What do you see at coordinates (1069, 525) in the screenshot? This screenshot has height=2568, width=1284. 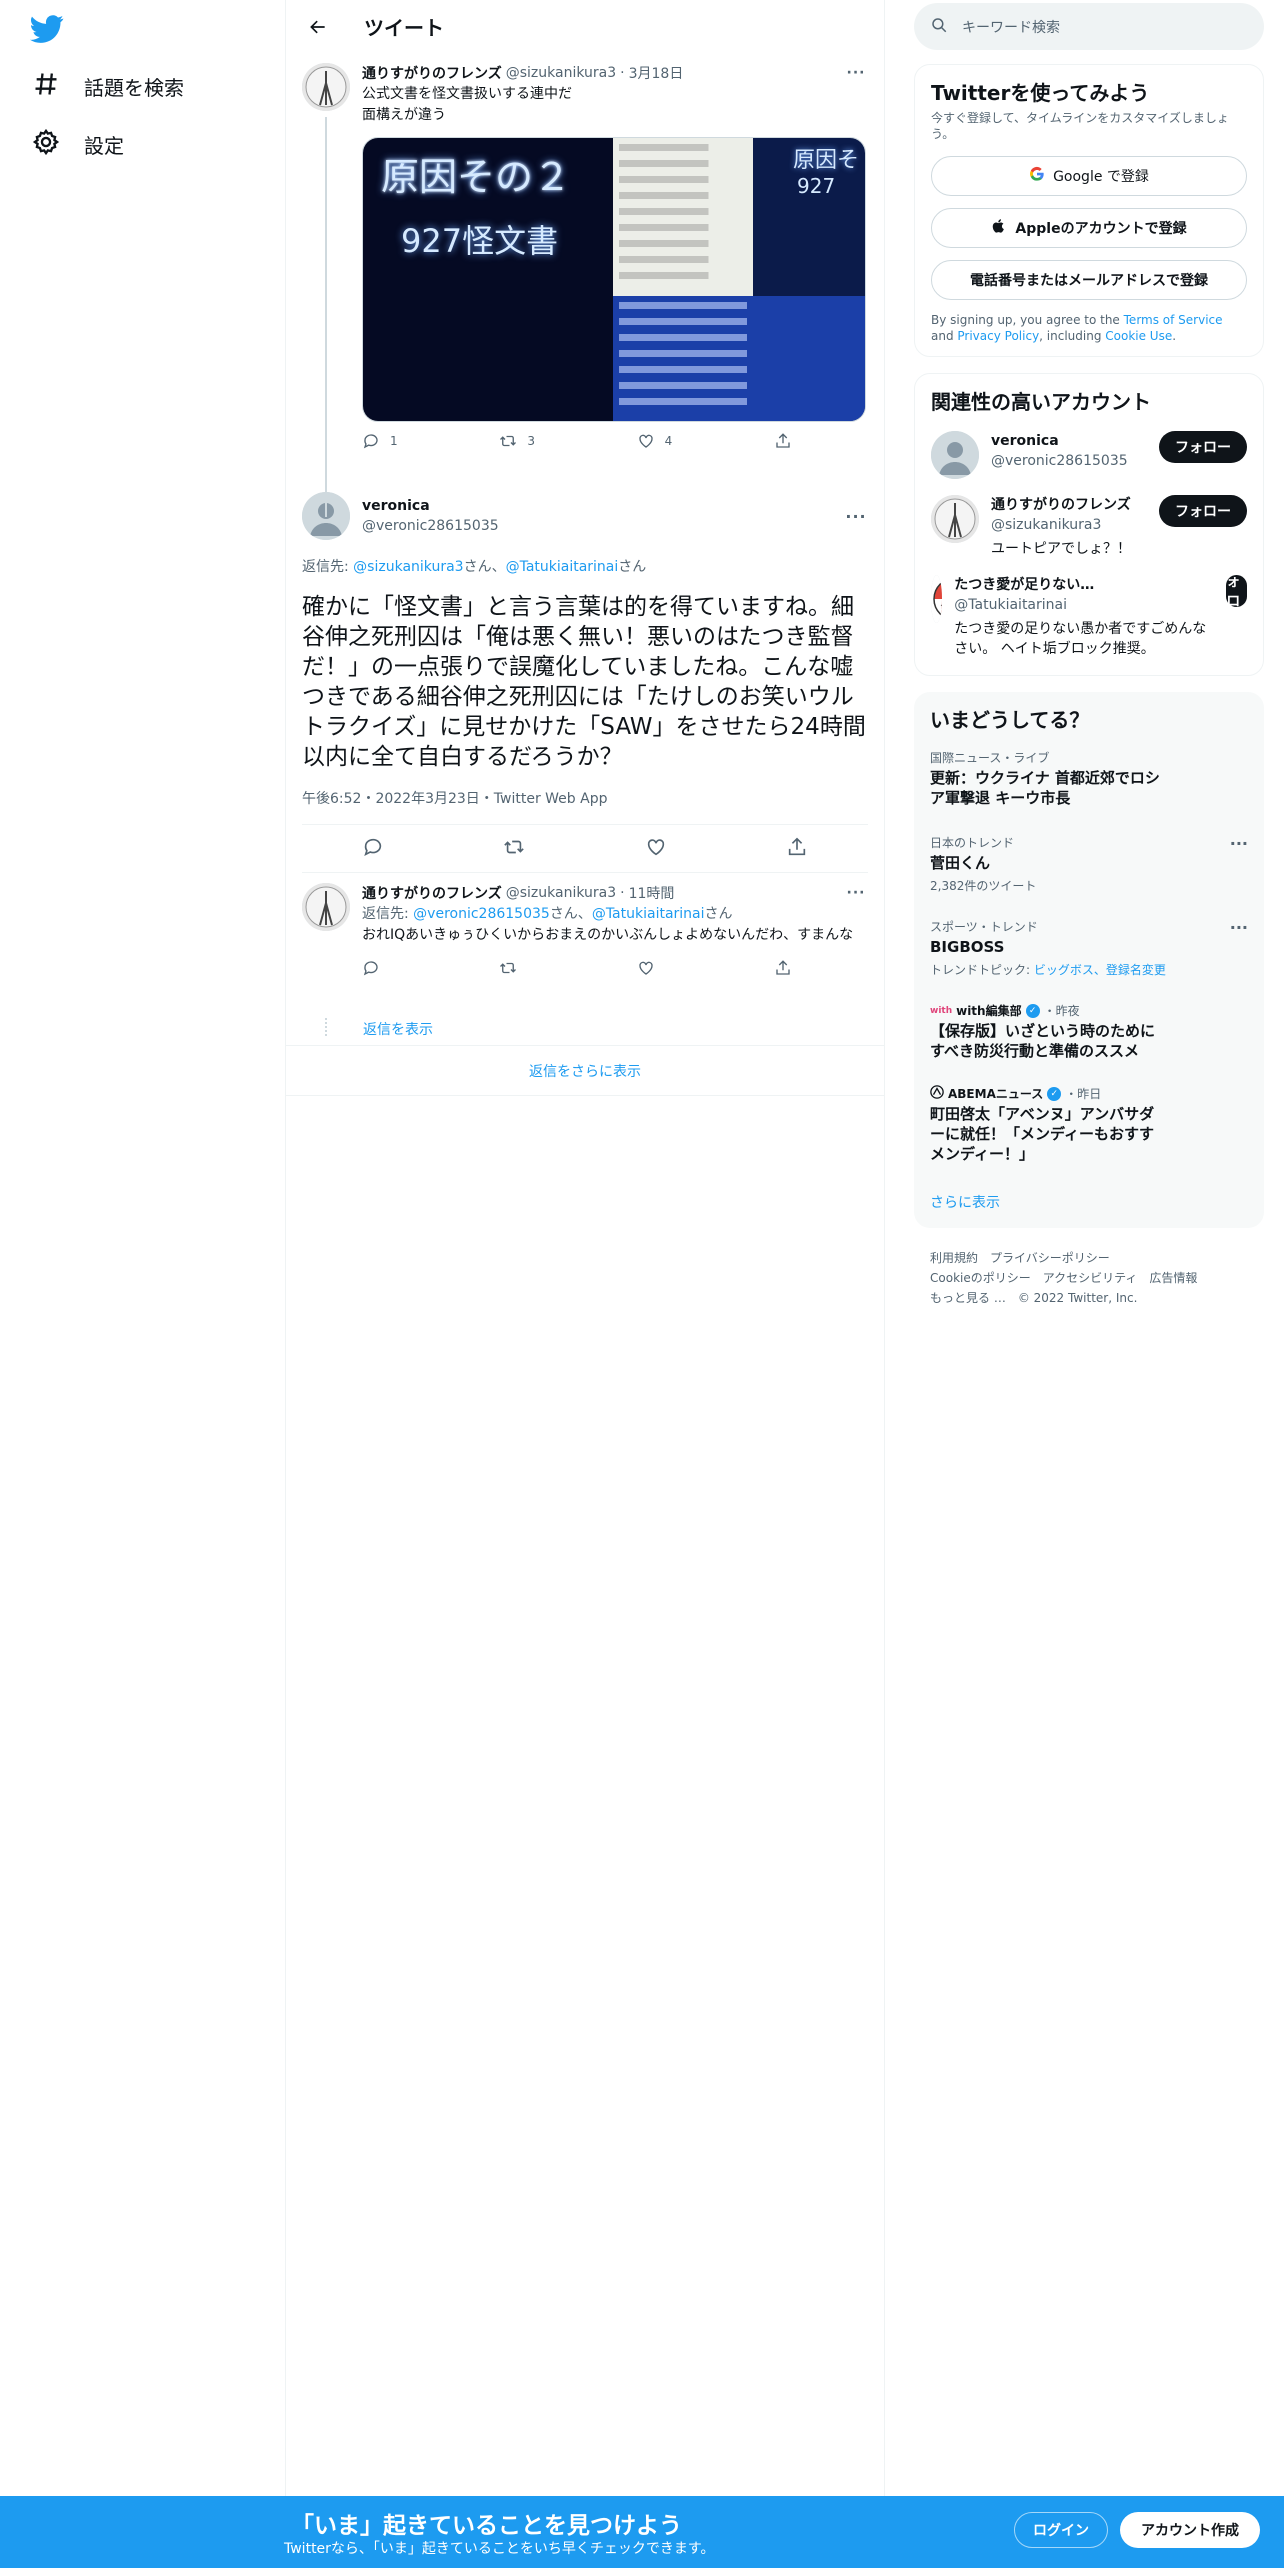 I see `account-handle: @sizukanikura3` at bounding box center [1069, 525].